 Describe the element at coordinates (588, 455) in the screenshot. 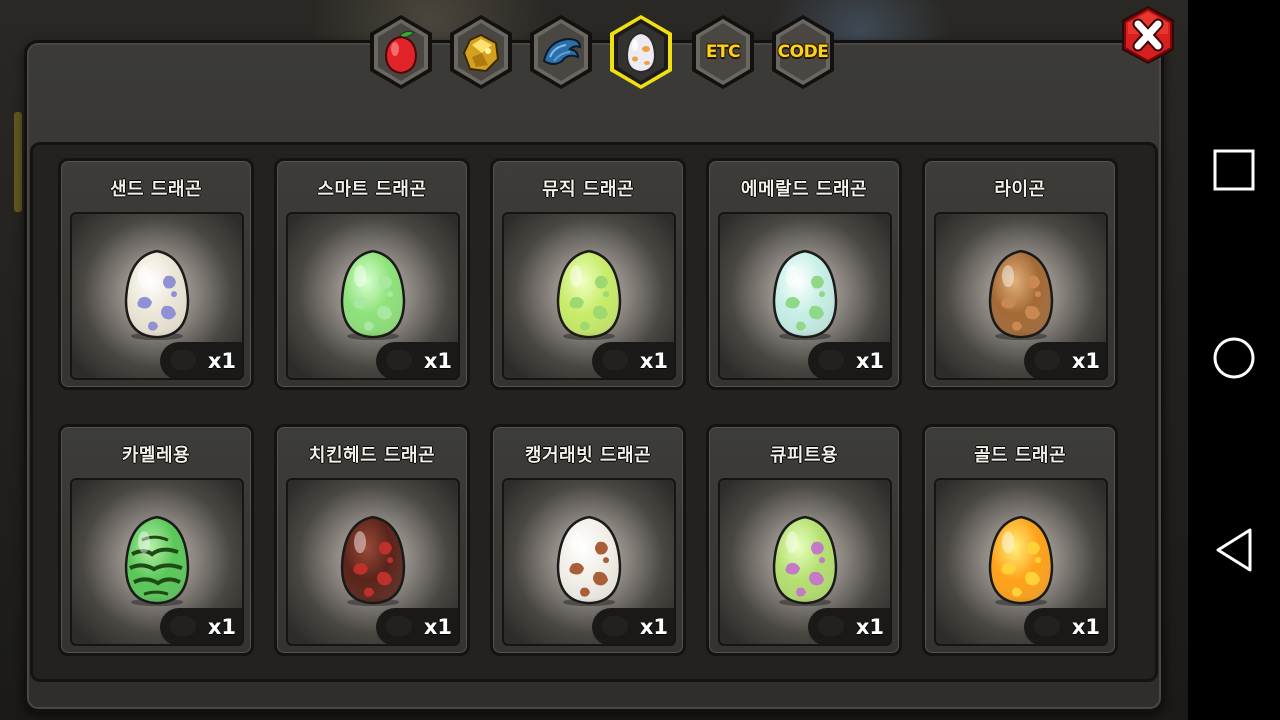

I see `egg-name: 캥거래빗 드래곤` at that location.